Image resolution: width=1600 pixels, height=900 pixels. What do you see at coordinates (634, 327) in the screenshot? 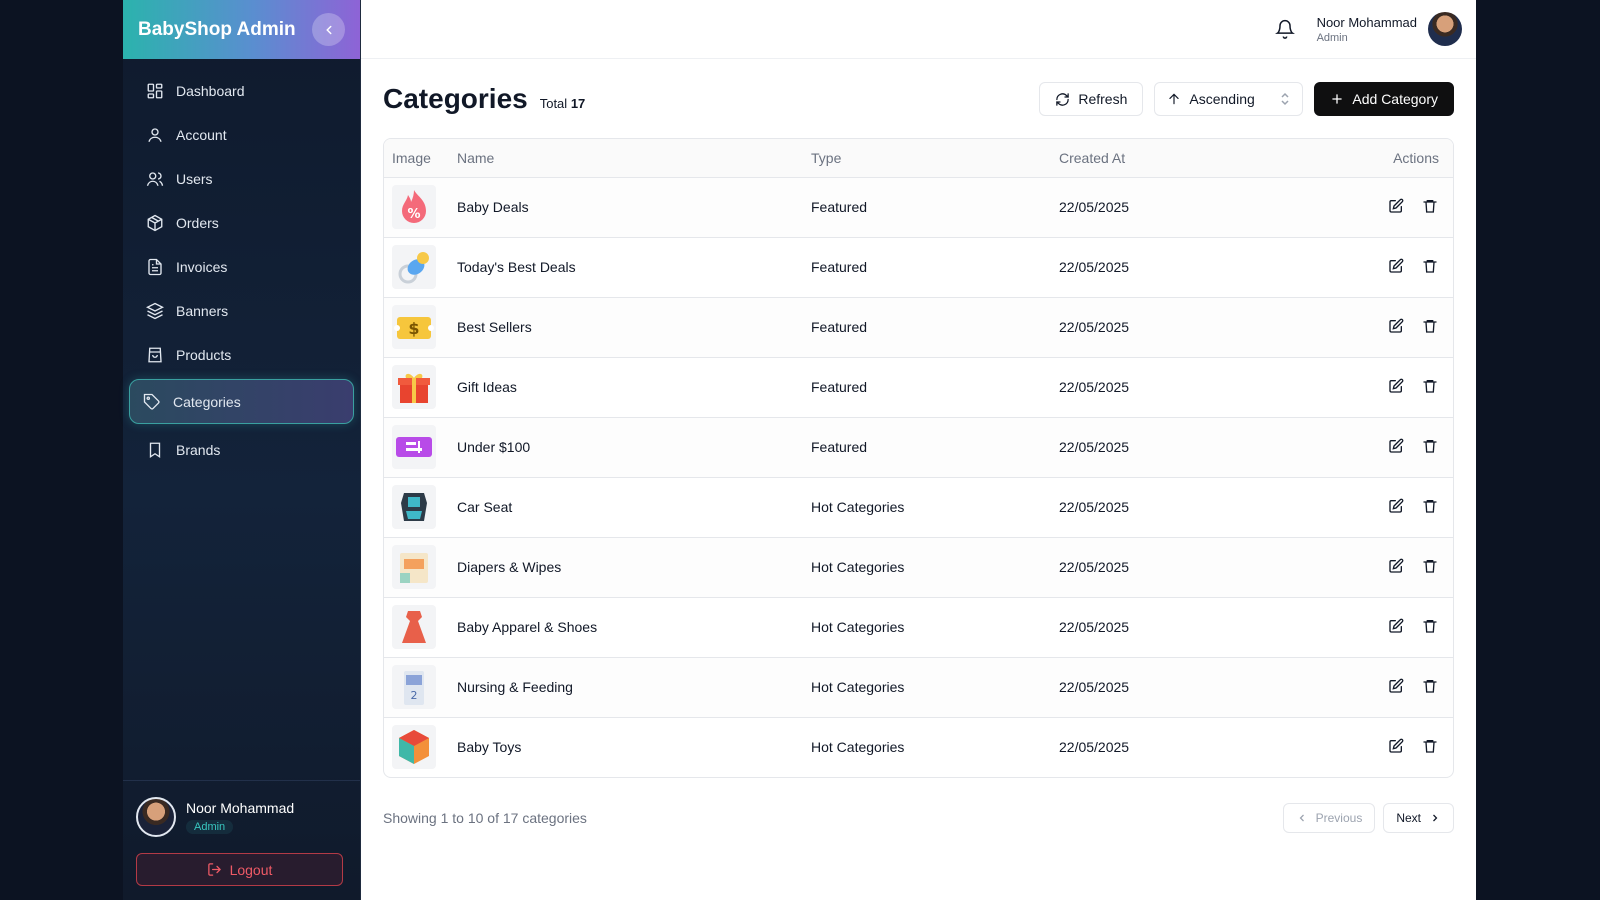
I see `category-name: Best Sellers` at bounding box center [634, 327].